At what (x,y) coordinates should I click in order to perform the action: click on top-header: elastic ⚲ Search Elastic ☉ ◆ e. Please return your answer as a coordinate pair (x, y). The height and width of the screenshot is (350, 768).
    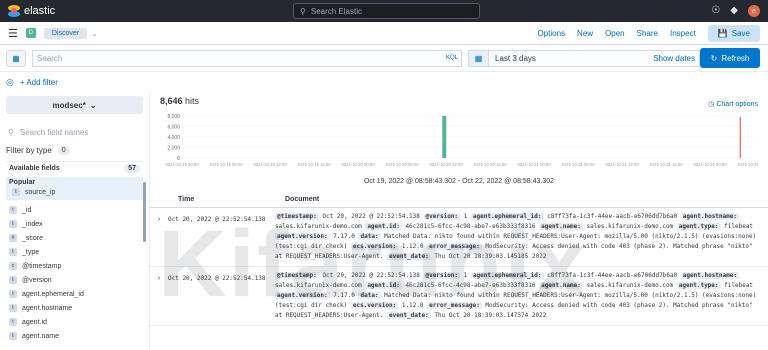
    Looking at the image, I should click on (384, 11).